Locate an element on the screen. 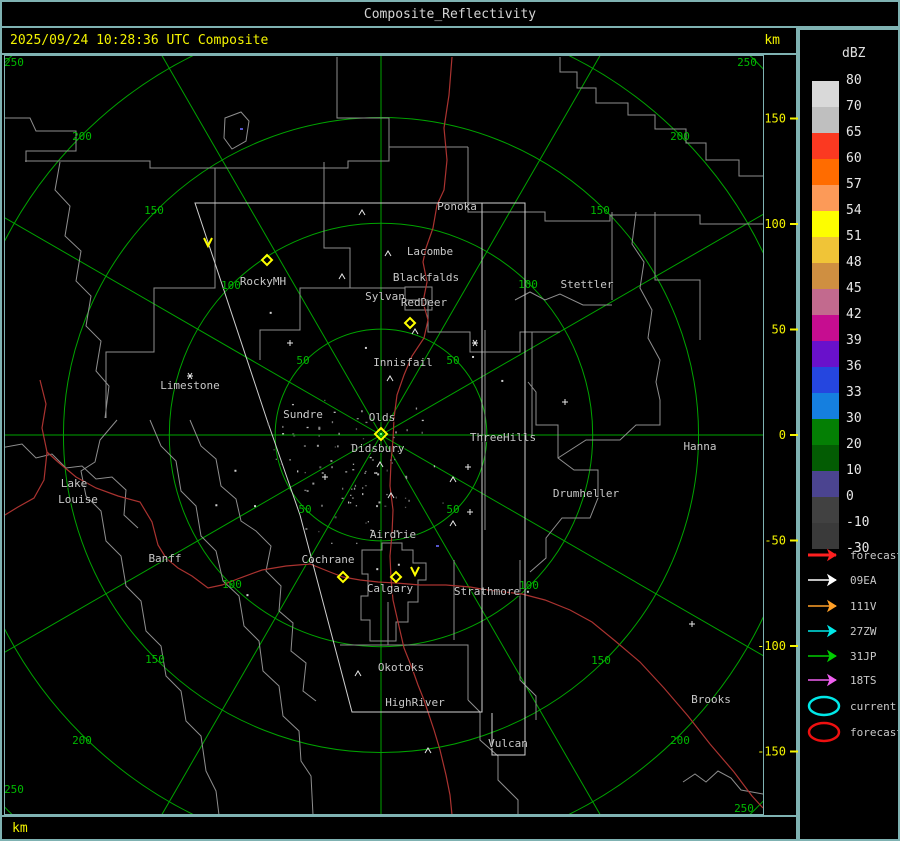 The image size is (900, 841). city-label: HighRiver is located at coordinates (415, 702).